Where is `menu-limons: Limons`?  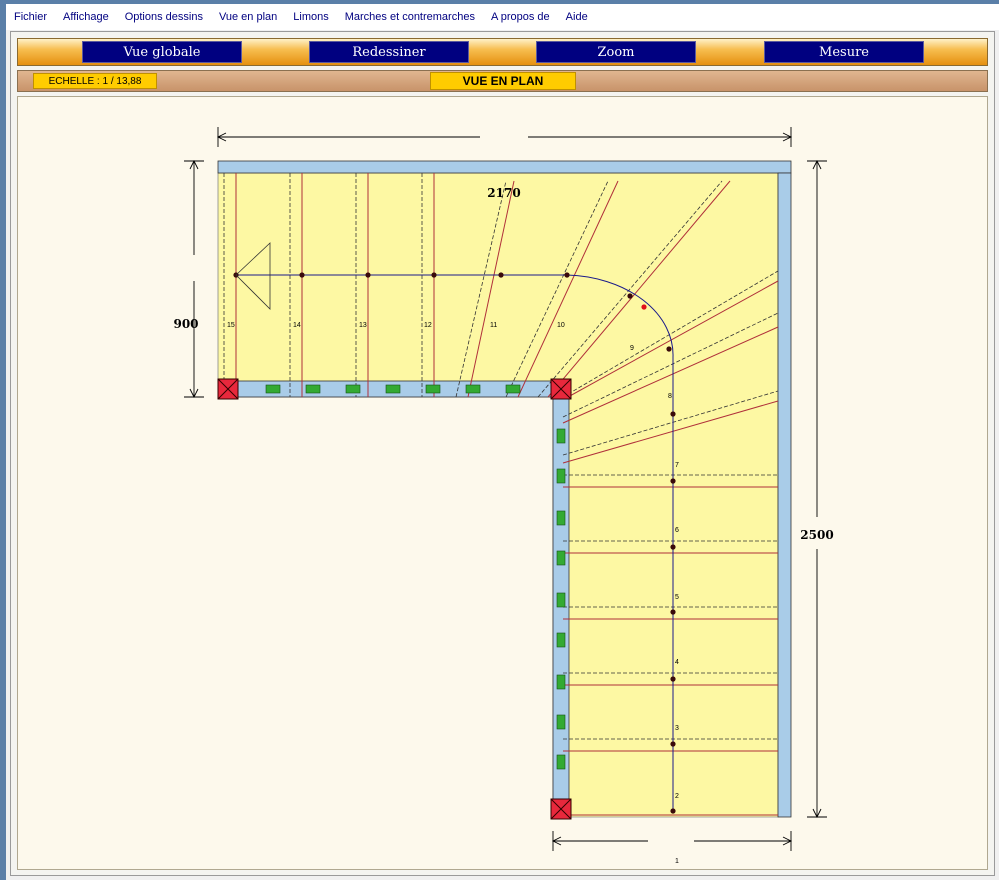
menu-limons: Limons is located at coordinates (310, 17).